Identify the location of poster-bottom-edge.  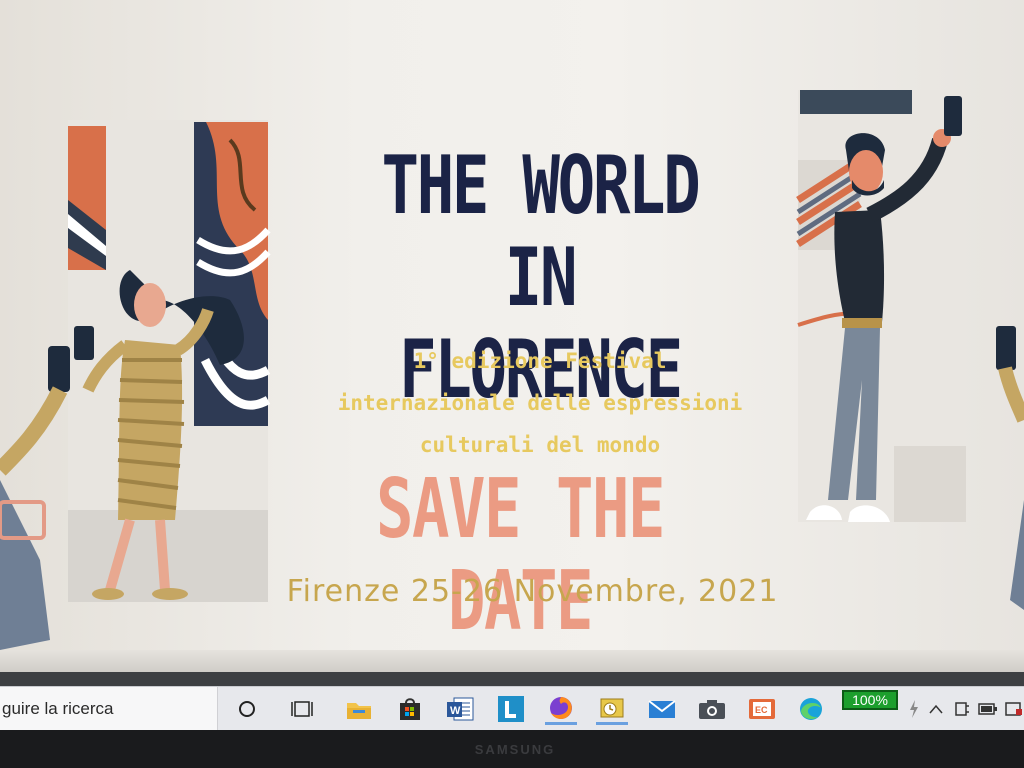
(512, 661).